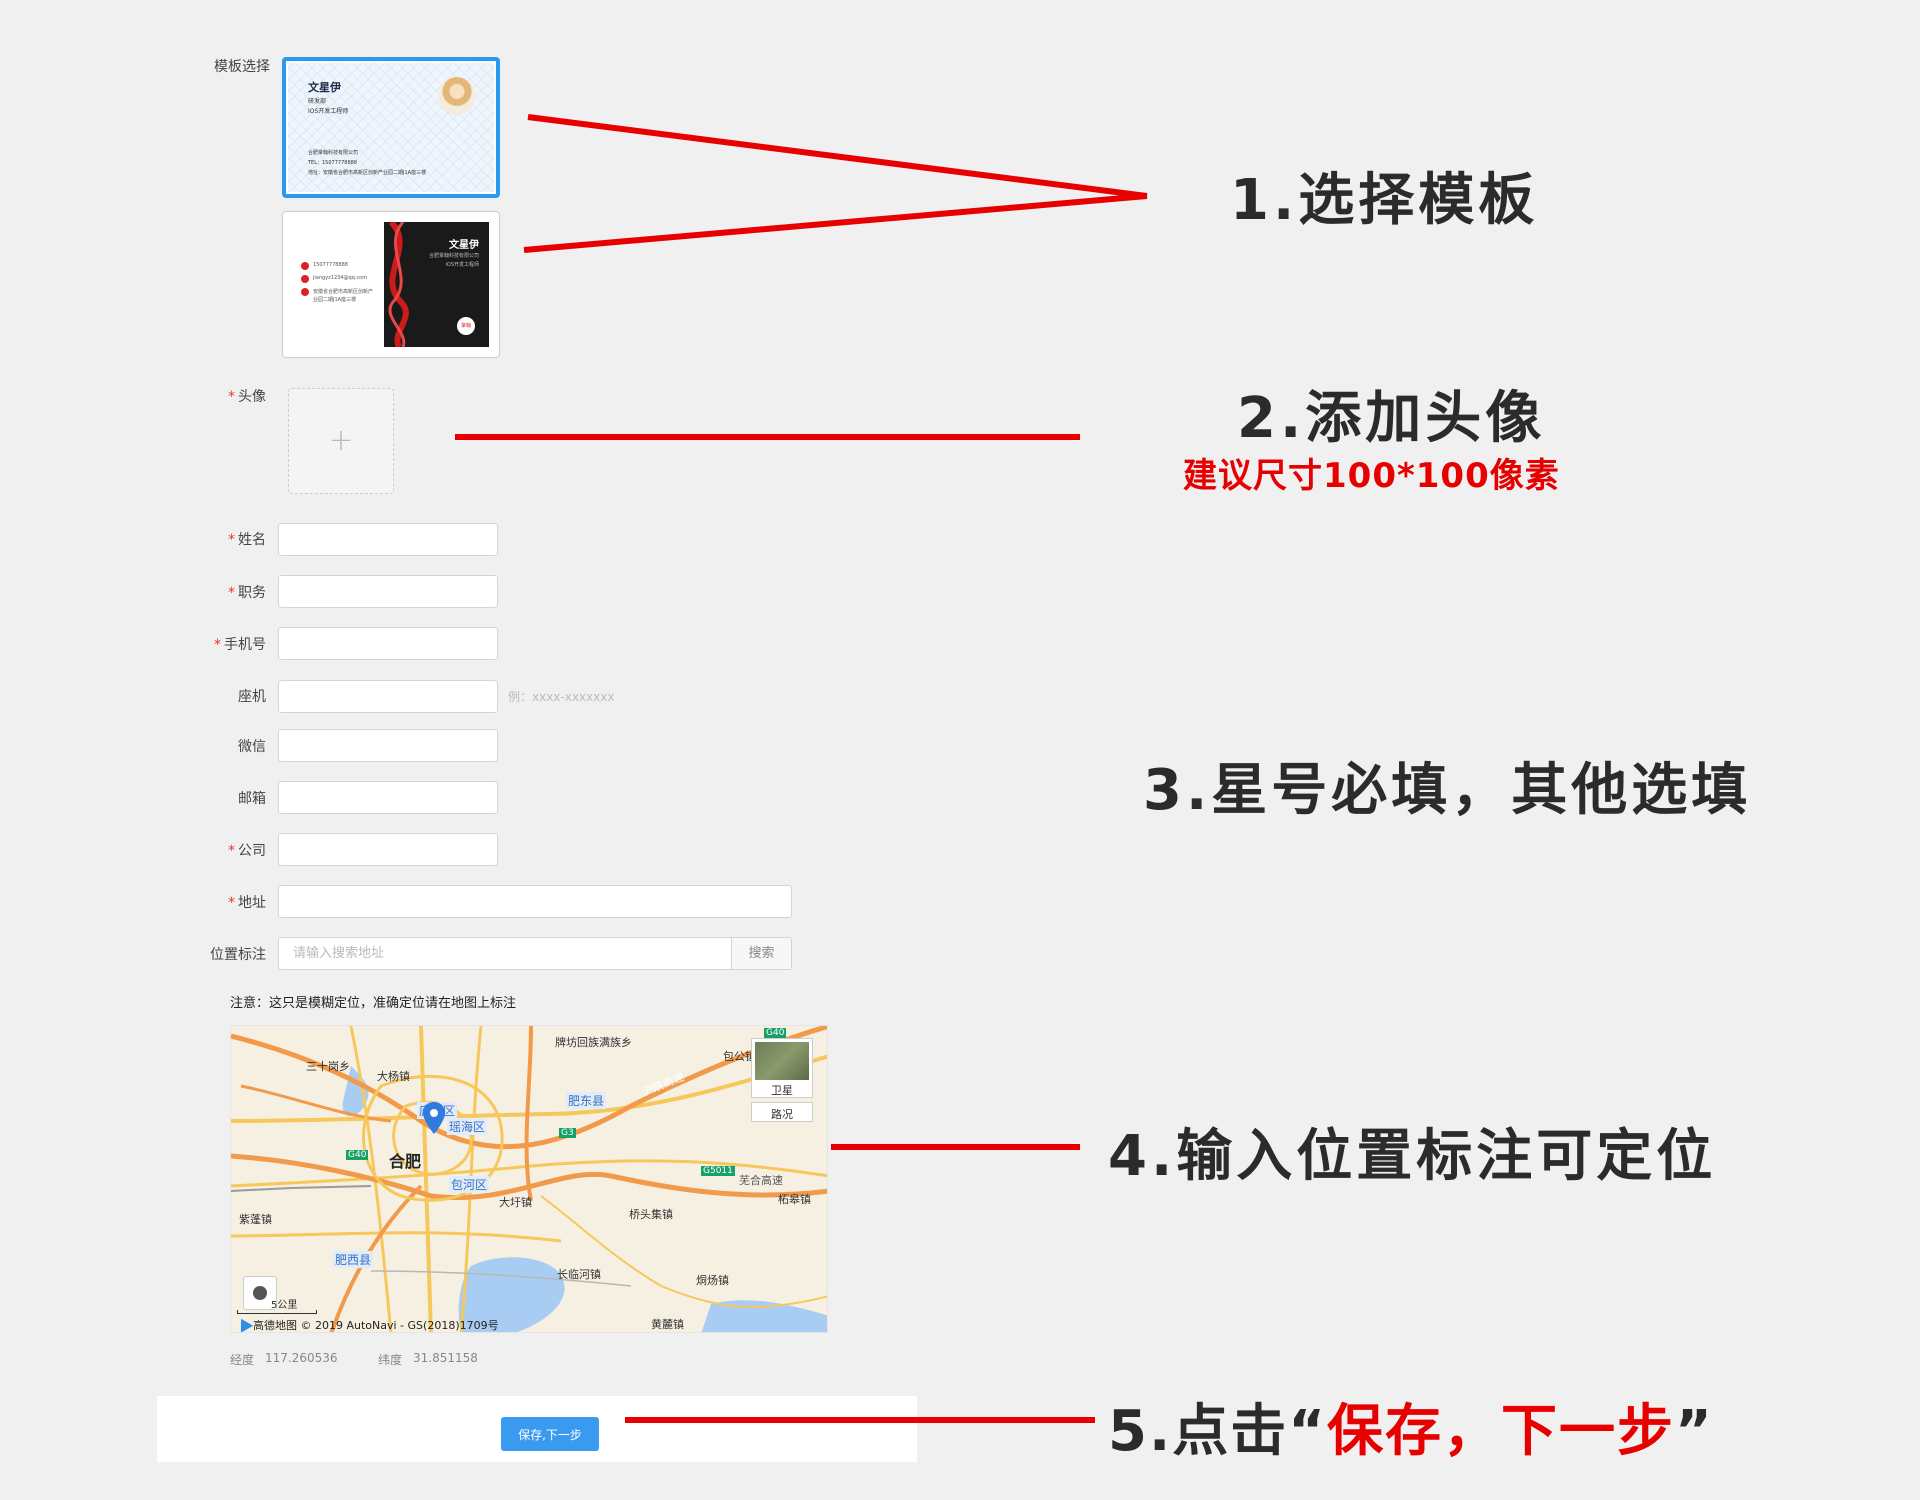 The image size is (1920, 1500). I want to click on name-label-text: 姓名, so click(252, 540).